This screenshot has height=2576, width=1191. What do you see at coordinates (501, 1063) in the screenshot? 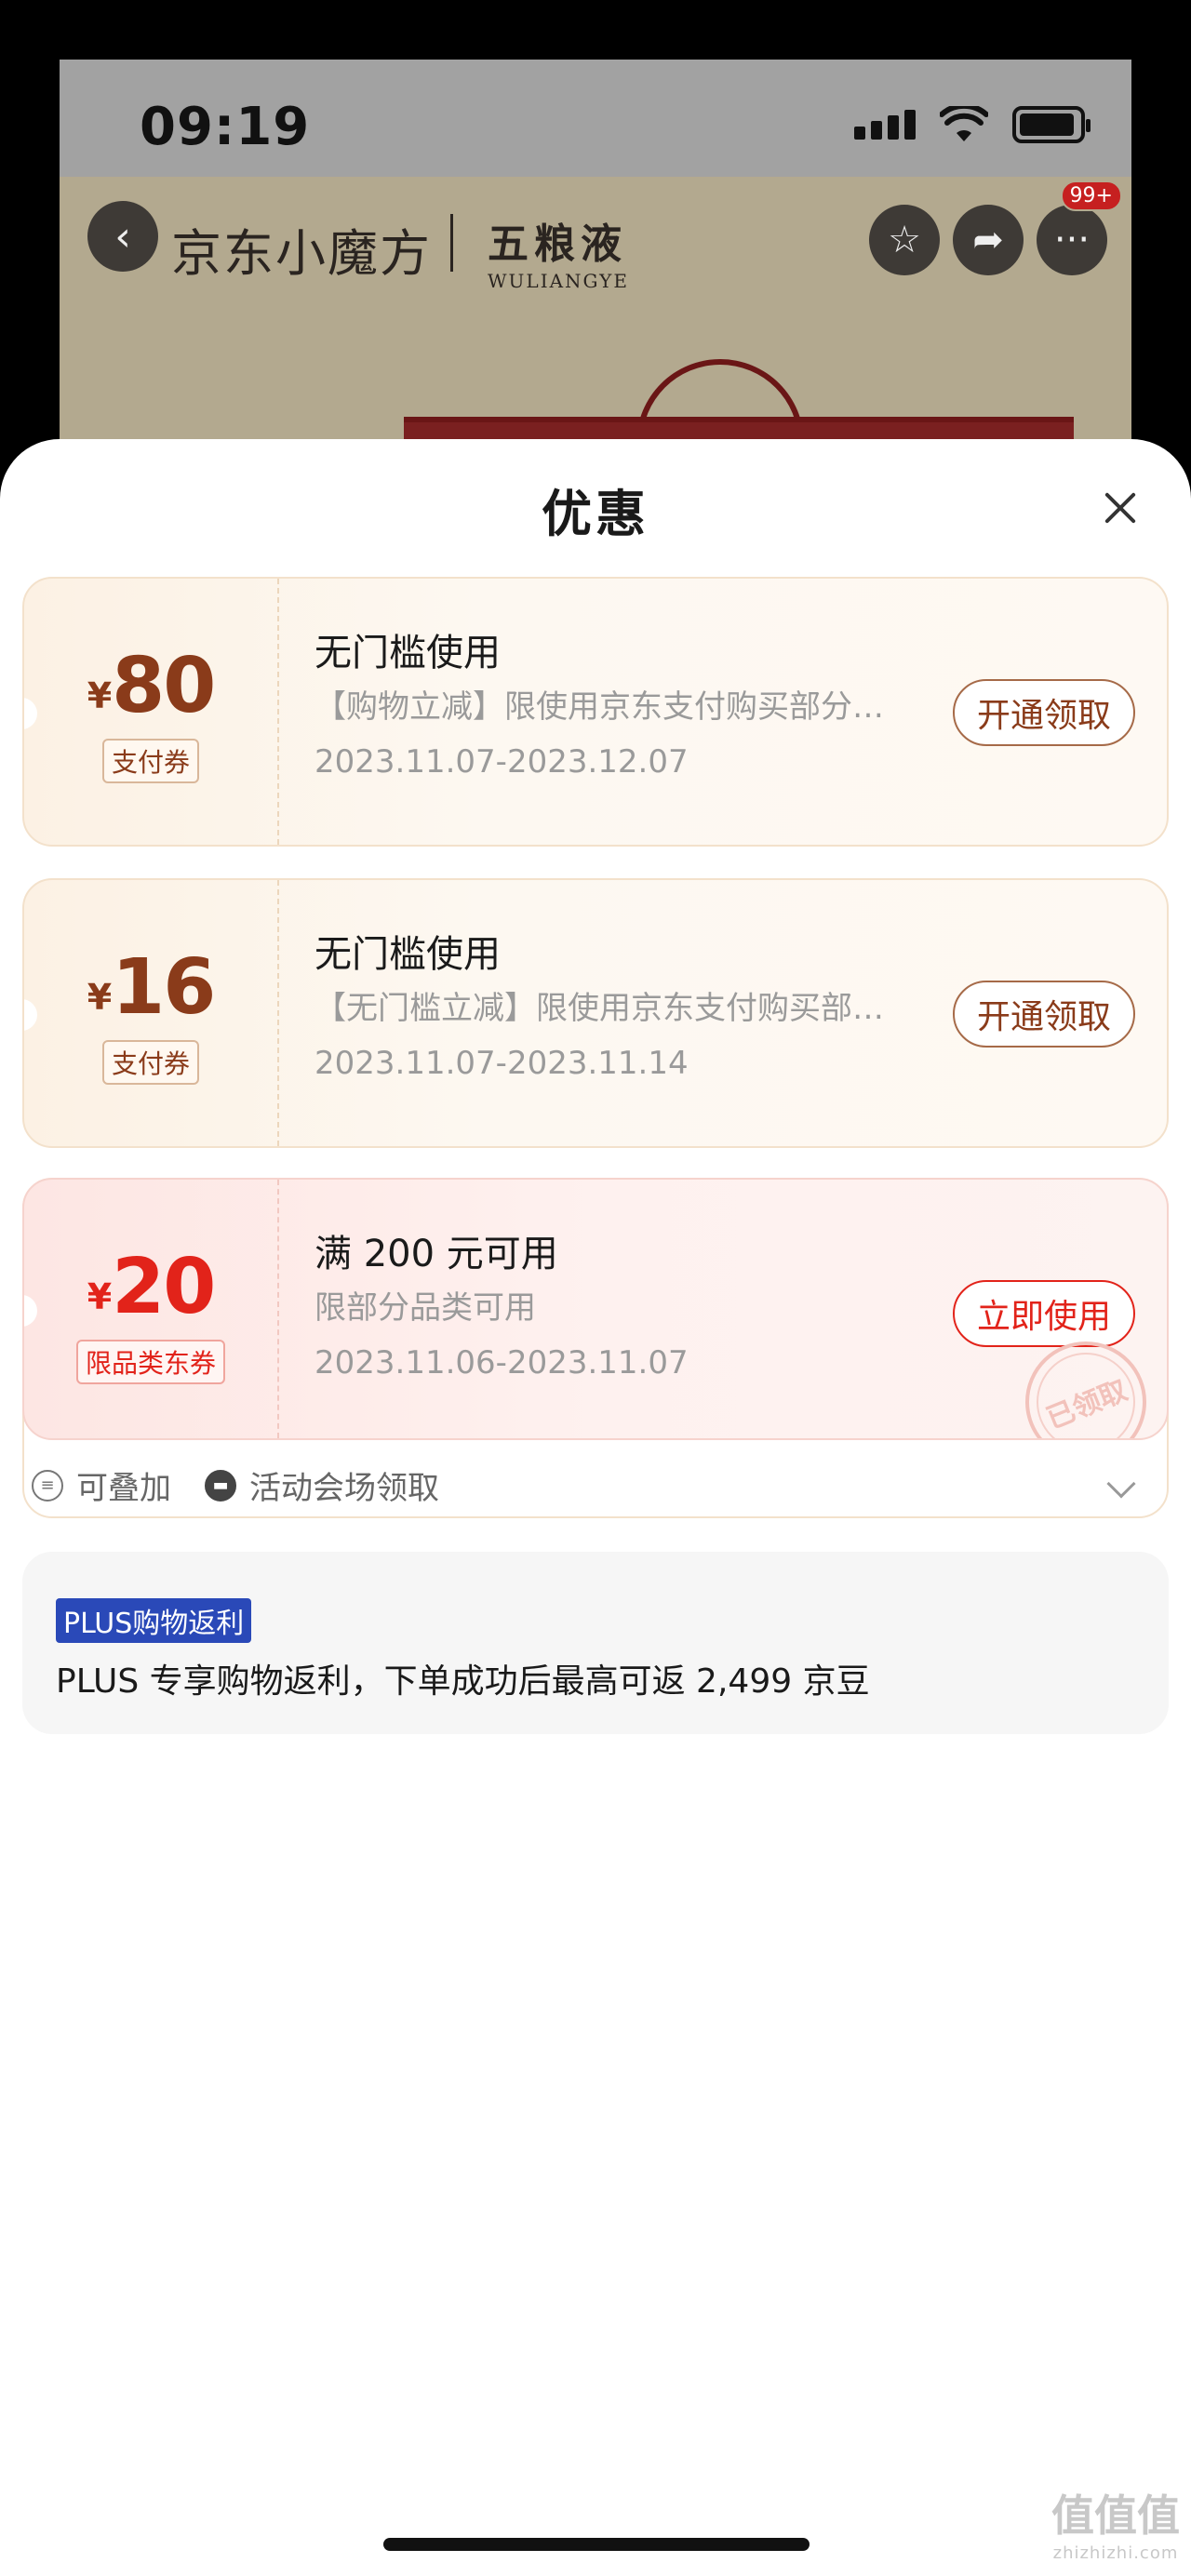
I see `coupon-date: 2023.11.07-2023.11.14` at bounding box center [501, 1063].